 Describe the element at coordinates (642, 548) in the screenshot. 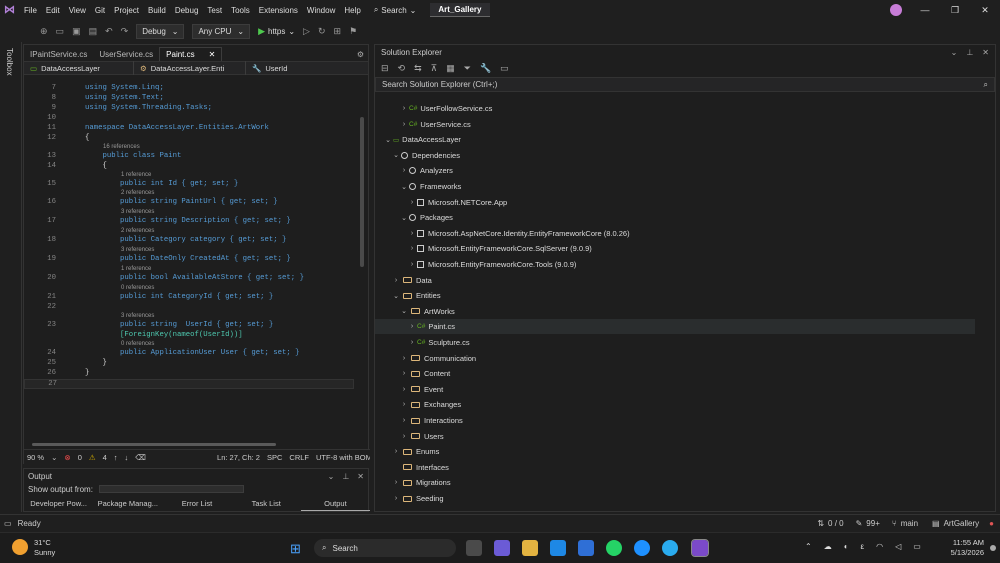

I see `edge-icon` at that location.